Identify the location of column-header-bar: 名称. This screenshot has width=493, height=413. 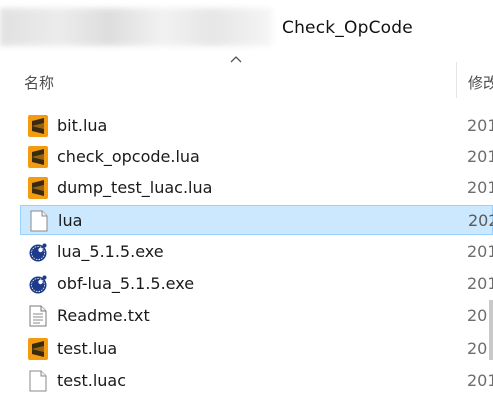
(246, 80).